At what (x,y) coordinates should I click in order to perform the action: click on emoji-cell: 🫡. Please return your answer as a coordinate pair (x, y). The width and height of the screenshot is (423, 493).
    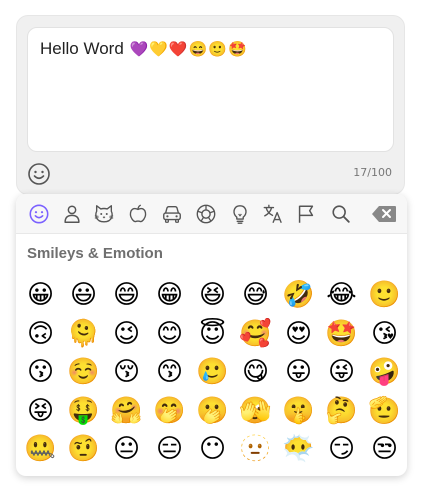
    Looking at the image, I should click on (384, 411).